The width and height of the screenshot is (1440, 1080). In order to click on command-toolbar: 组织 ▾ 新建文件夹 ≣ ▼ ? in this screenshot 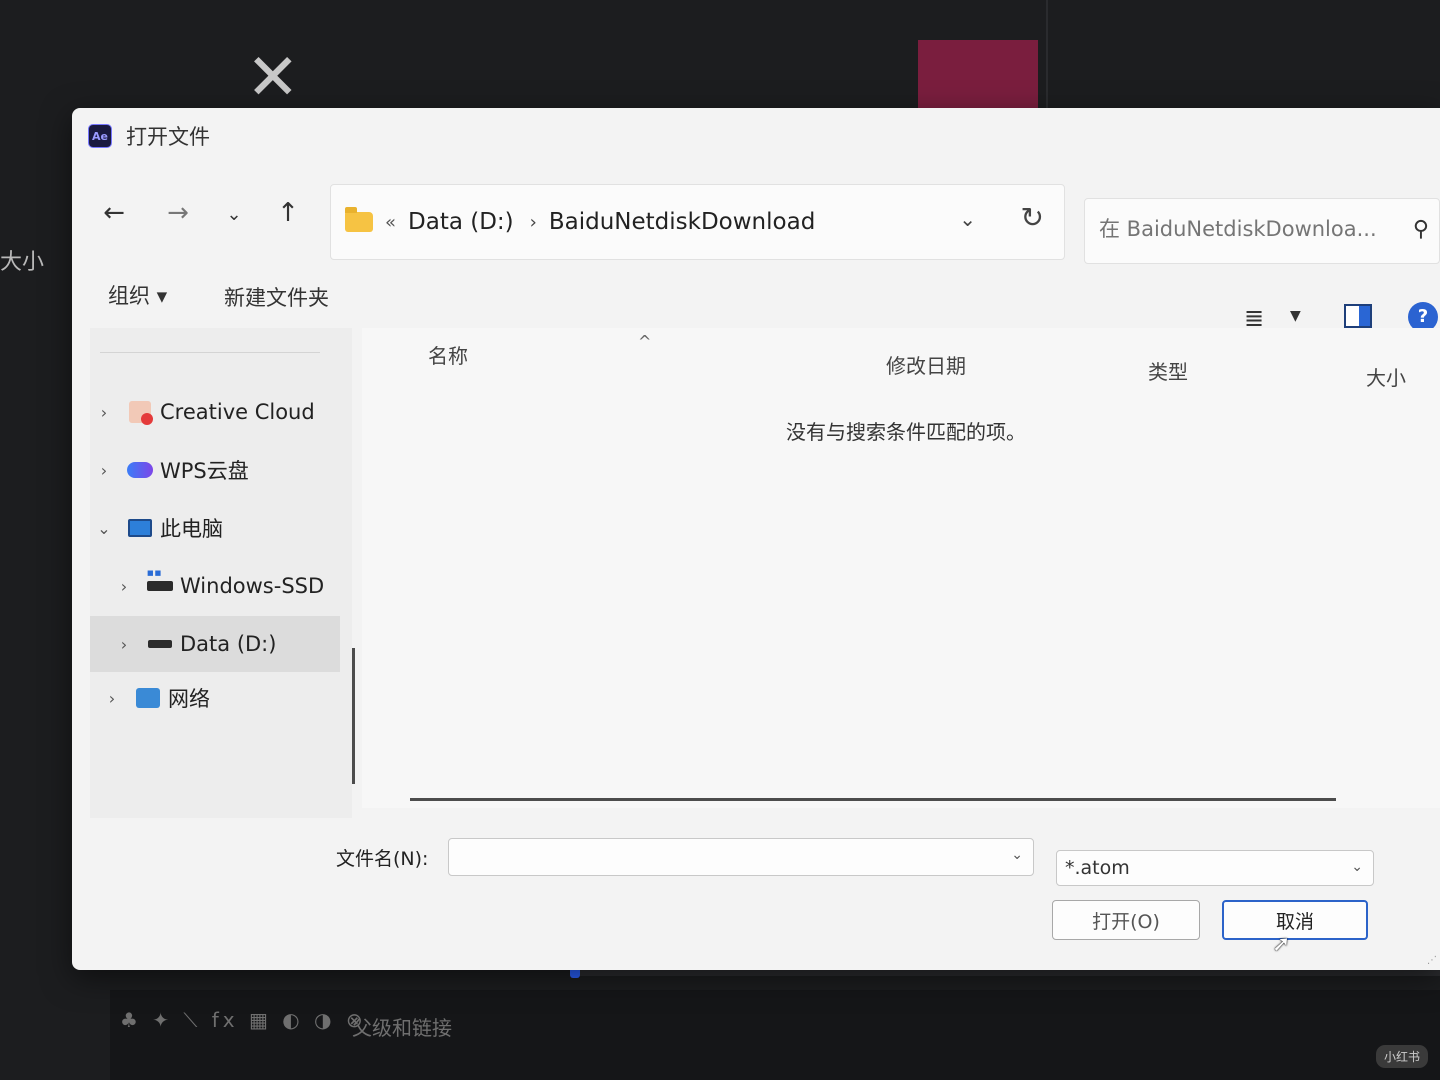, I will do `click(756, 300)`.